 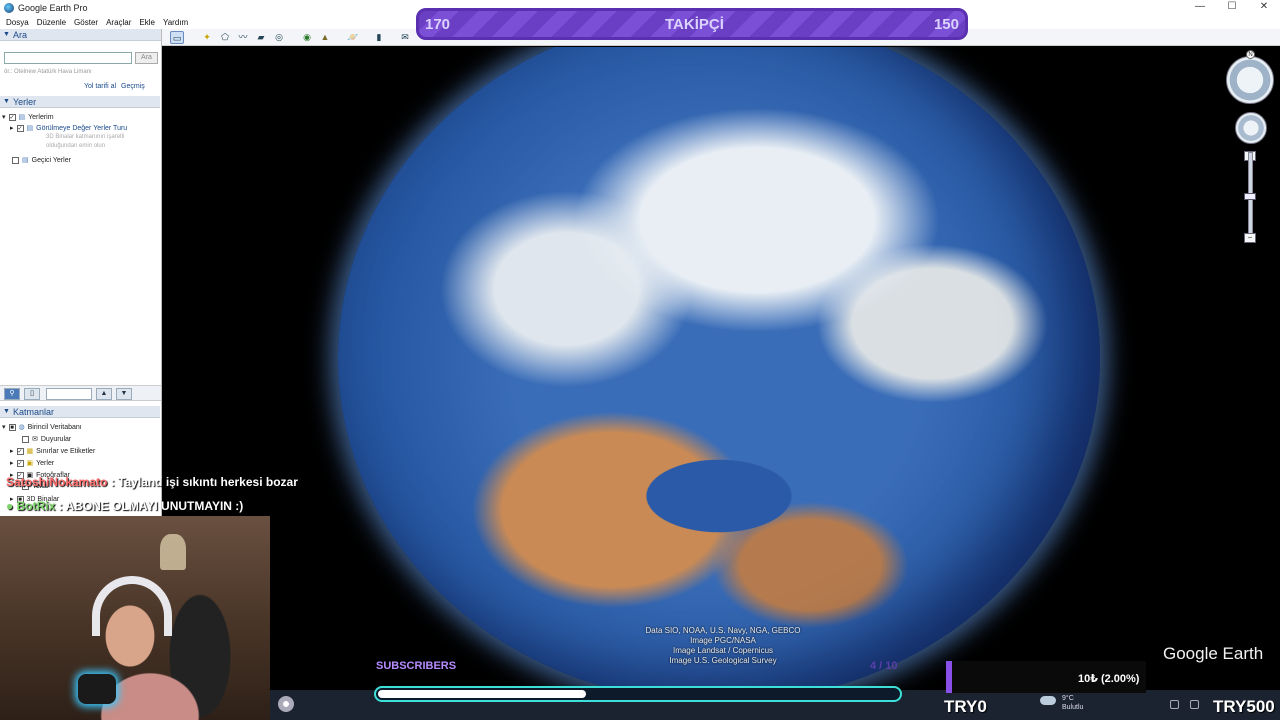 What do you see at coordinates (173, 552) in the screenshot?
I see `ceiling-lamp` at bounding box center [173, 552].